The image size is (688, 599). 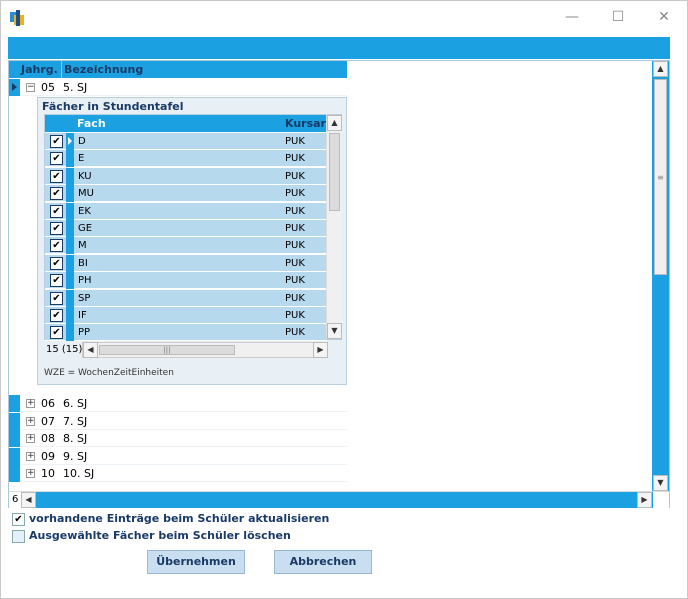 I want to click on grid-horizontal-scrollbar: ◀ ▶, so click(x=337, y=500).